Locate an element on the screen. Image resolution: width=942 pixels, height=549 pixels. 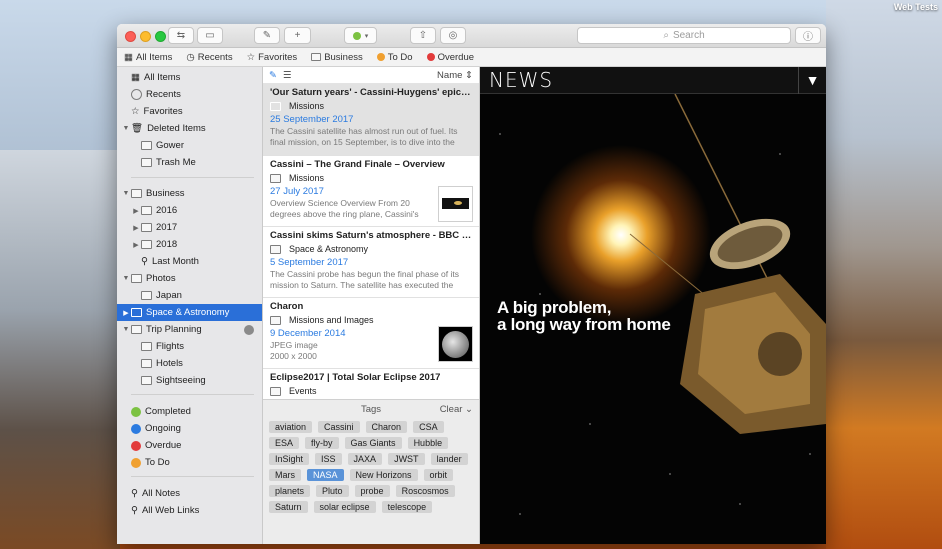
clock-icon is located at coordinates (136, 94).